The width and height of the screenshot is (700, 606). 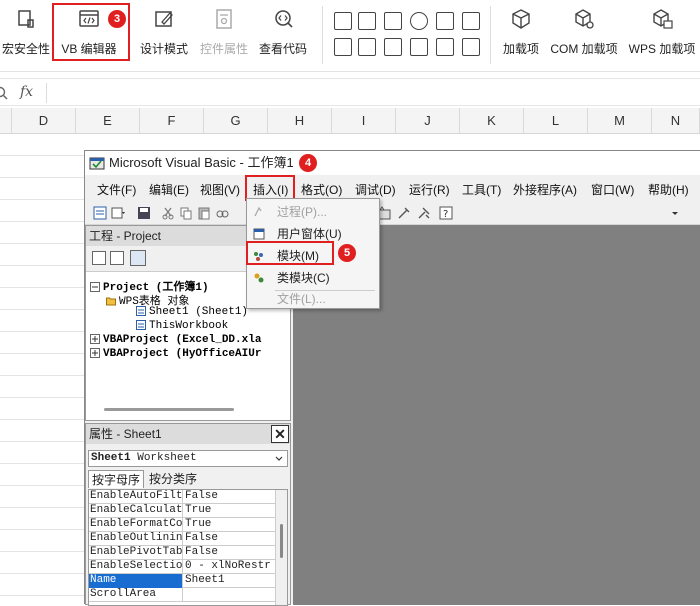 I want to click on function-icon: fx, so click(x=26, y=92).